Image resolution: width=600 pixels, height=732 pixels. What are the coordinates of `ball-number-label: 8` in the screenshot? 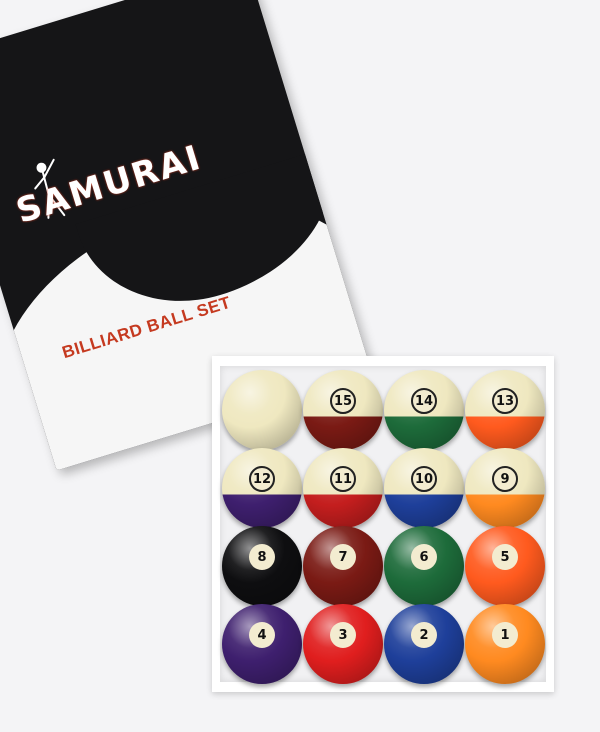 It's located at (262, 557).